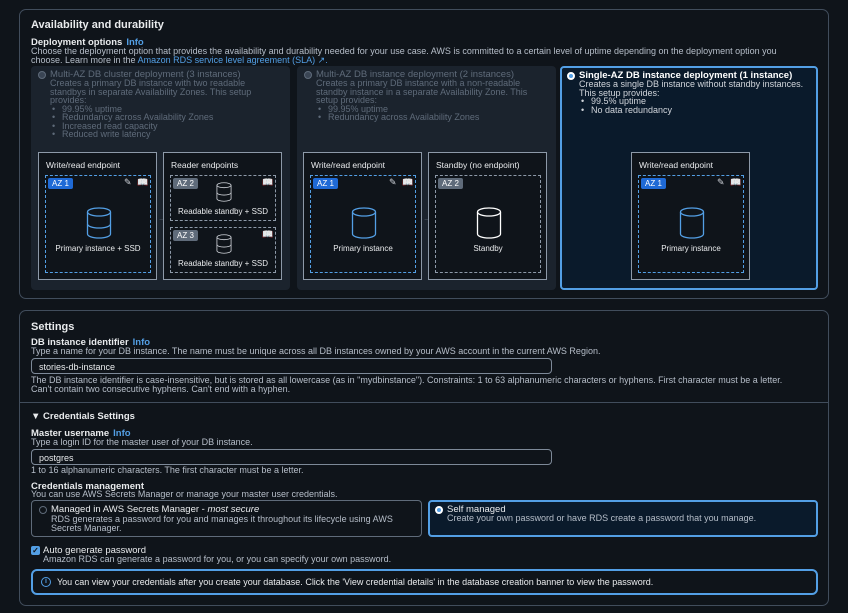  What do you see at coordinates (35, 550) in the screenshot?
I see `auto-generate-checkbox: ✓` at bounding box center [35, 550].